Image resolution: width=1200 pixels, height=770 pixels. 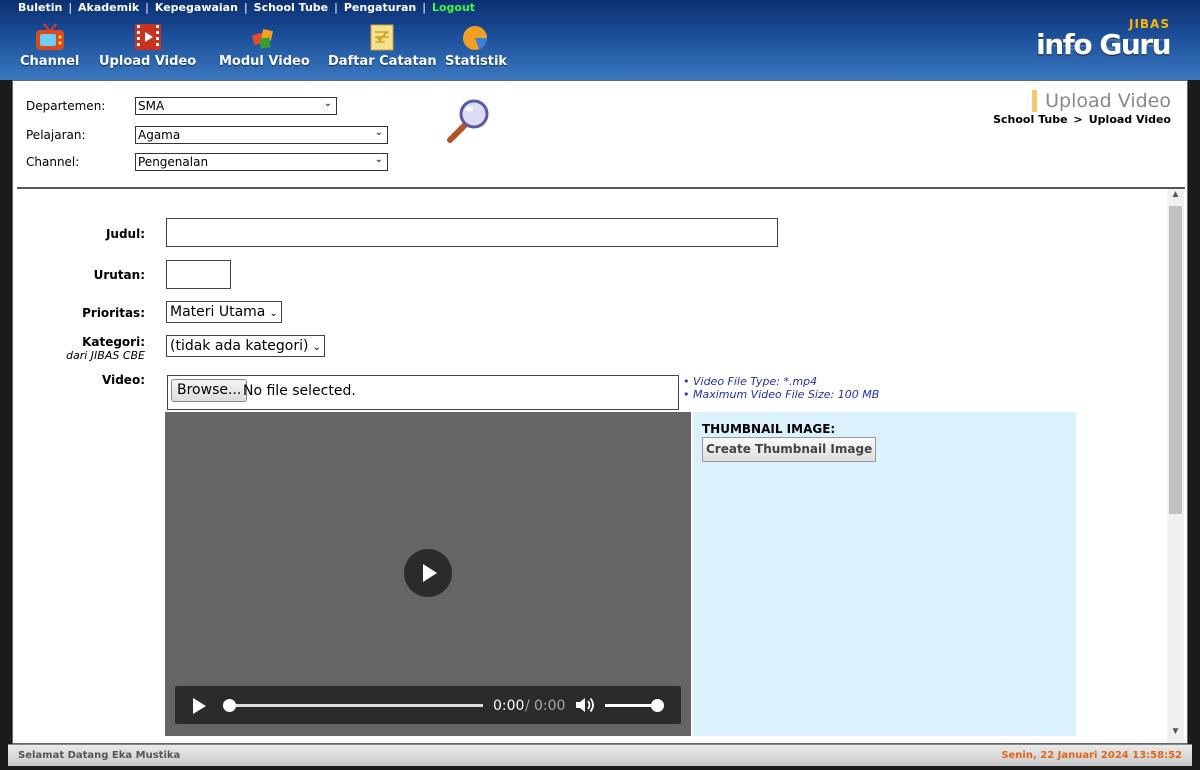 I want to click on breadcrumb-root: School Tube, so click(x=1030, y=119).